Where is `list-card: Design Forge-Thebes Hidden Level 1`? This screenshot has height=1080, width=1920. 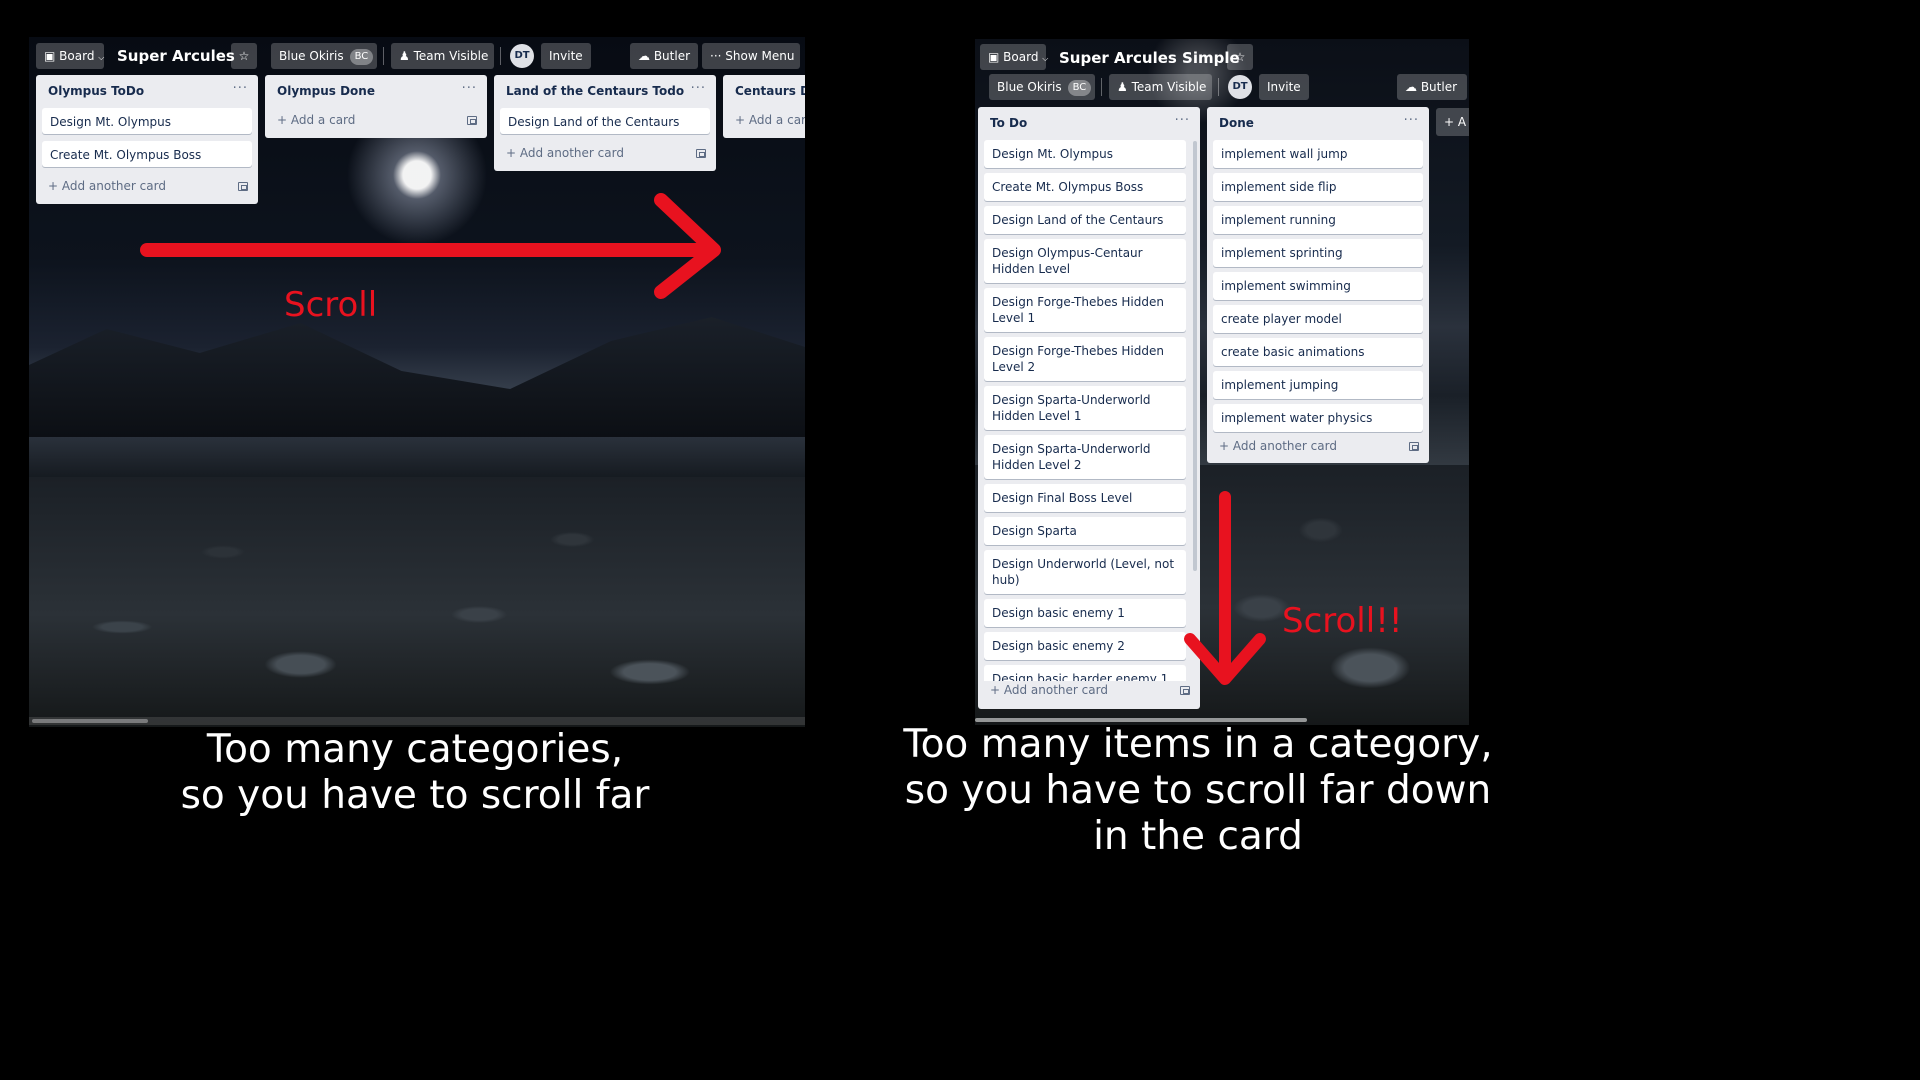 list-card: Design Forge-Thebes Hidden Level 1 is located at coordinates (1085, 310).